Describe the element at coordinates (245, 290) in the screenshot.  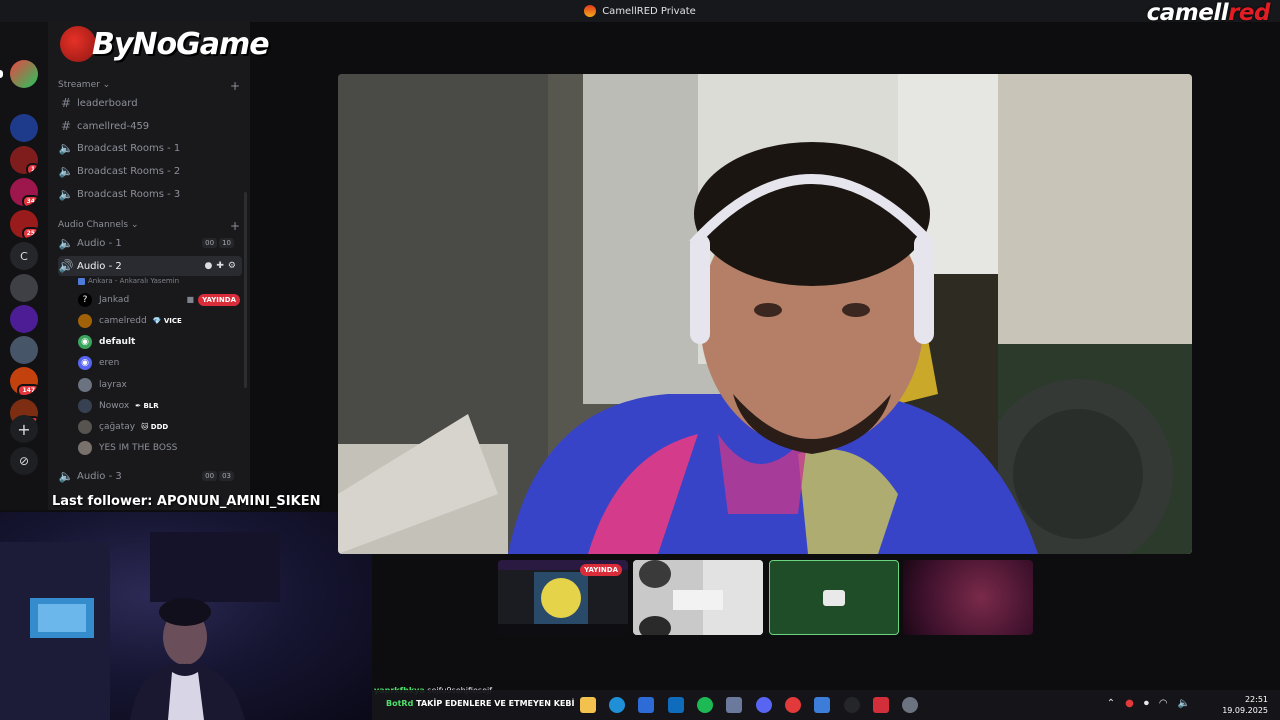
I see `channel-scrollbar` at that location.